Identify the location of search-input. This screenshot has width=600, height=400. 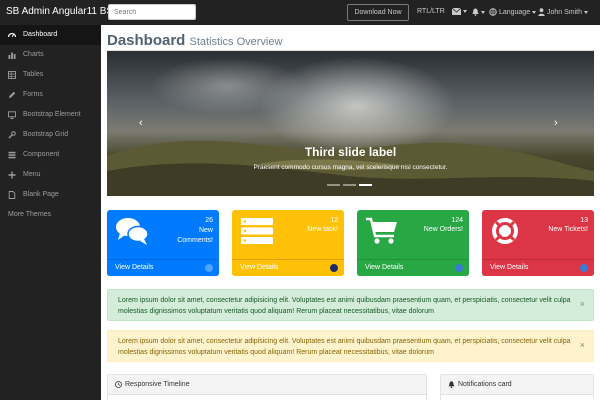
(152, 12).